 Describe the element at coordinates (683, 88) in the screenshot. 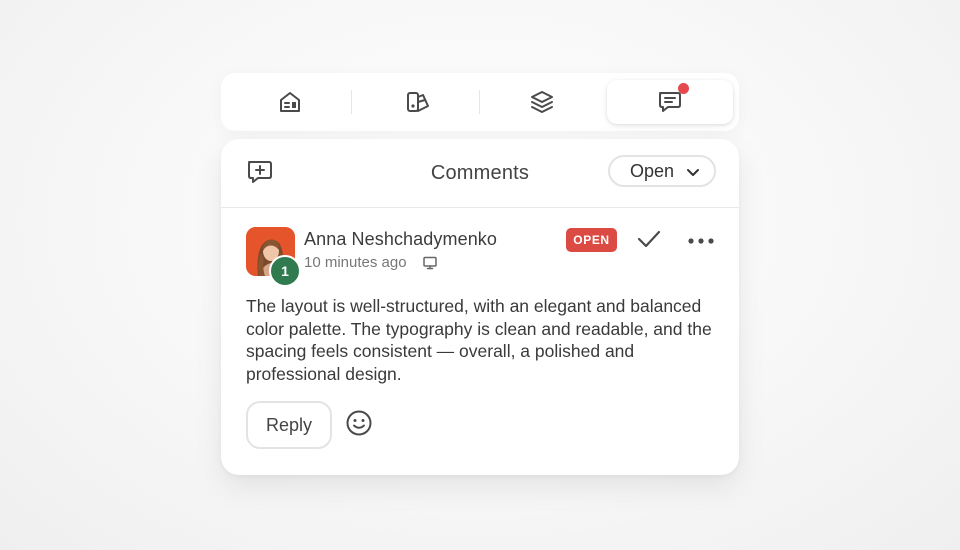

I see `notification-dot` at that location.